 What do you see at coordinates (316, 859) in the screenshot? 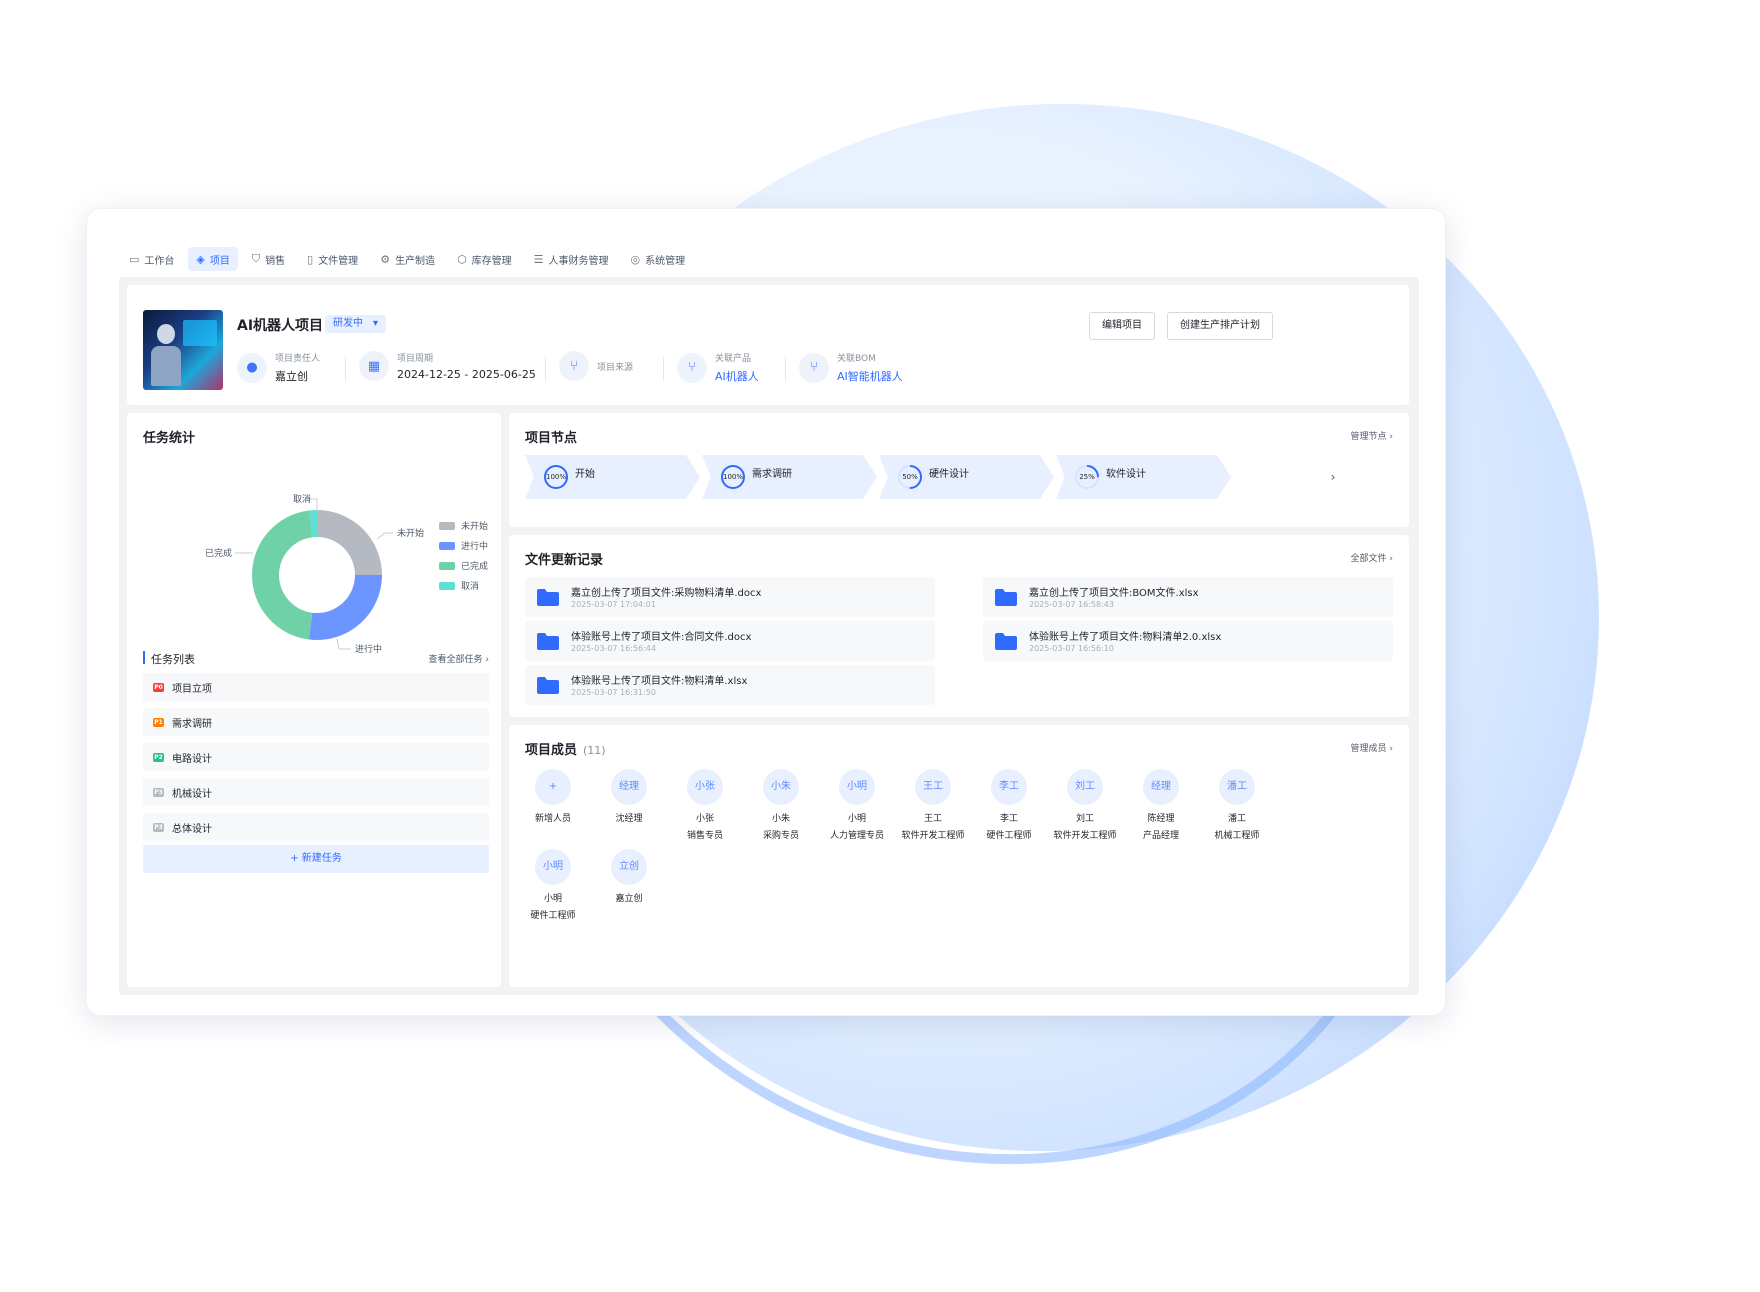
I see `new-task-button: + 新建任务` at bounding box center [316, 859].